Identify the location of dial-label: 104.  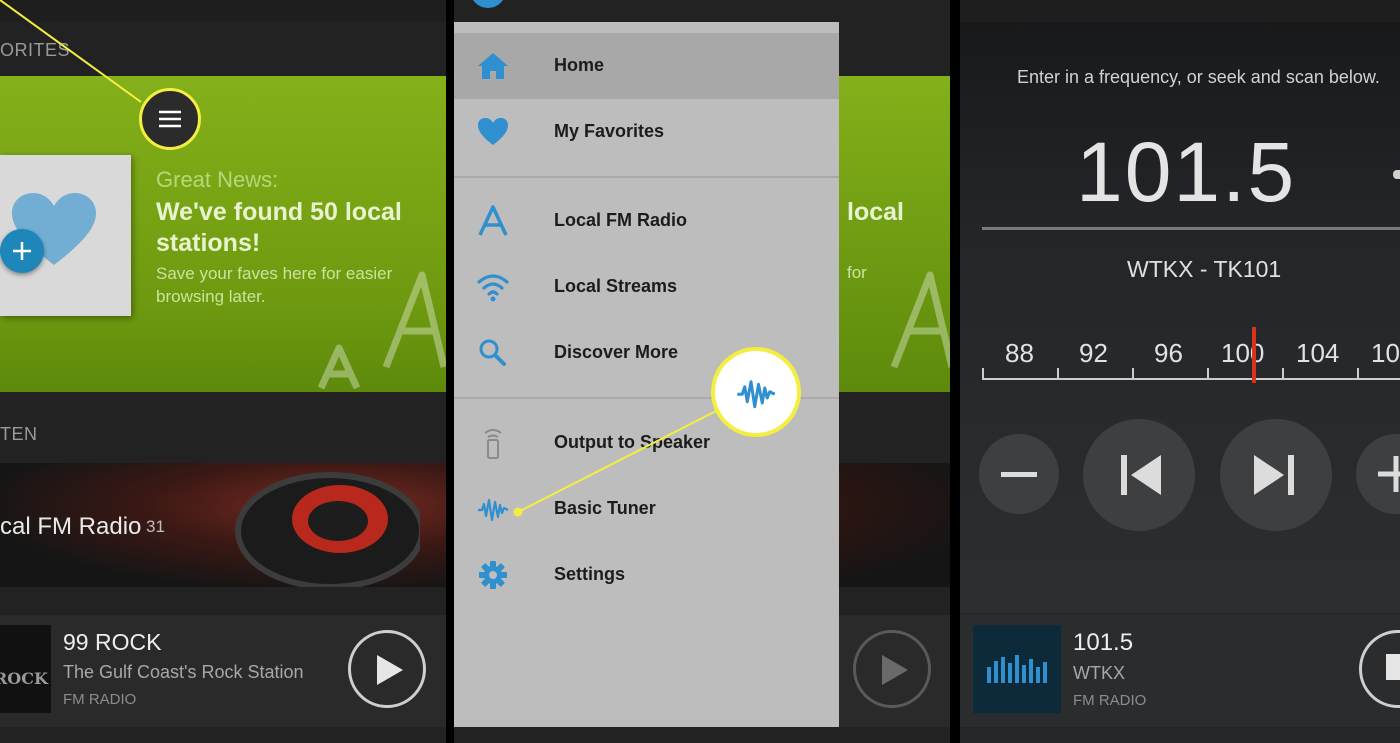
(1318, 353).